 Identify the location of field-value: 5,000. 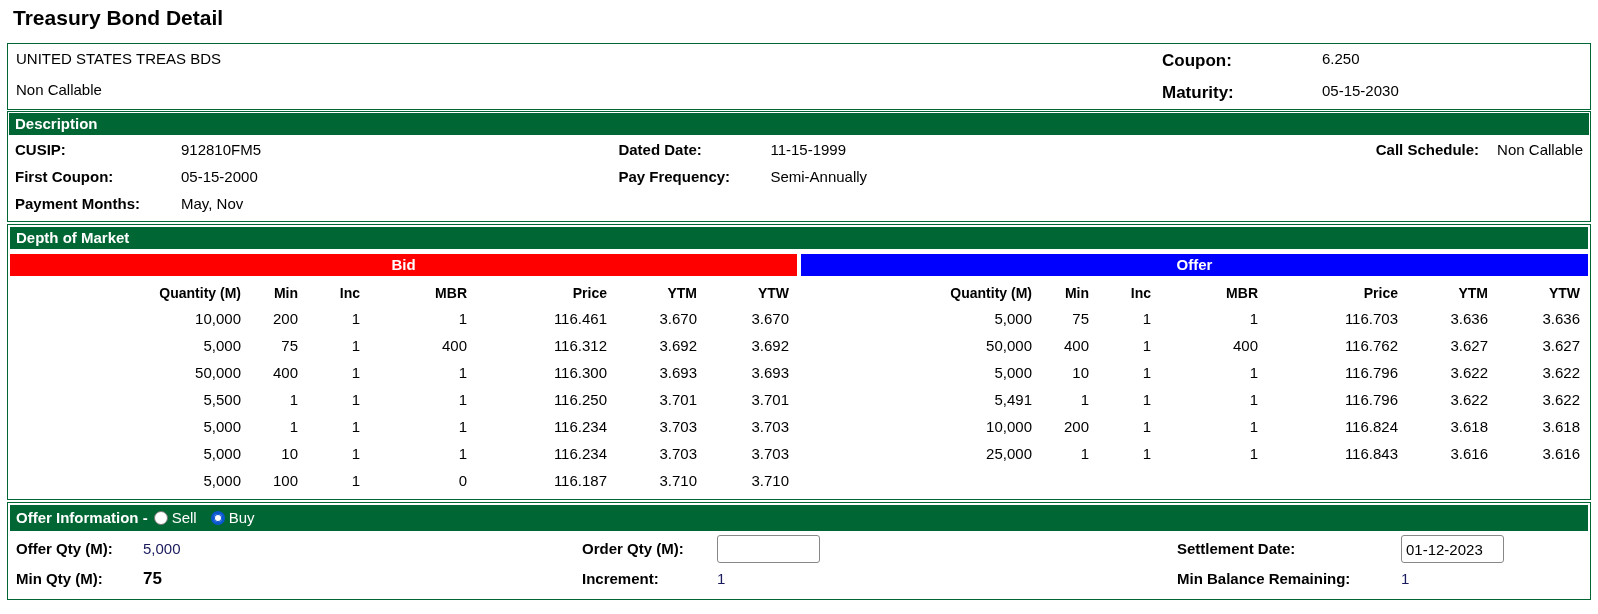
(162, 548).